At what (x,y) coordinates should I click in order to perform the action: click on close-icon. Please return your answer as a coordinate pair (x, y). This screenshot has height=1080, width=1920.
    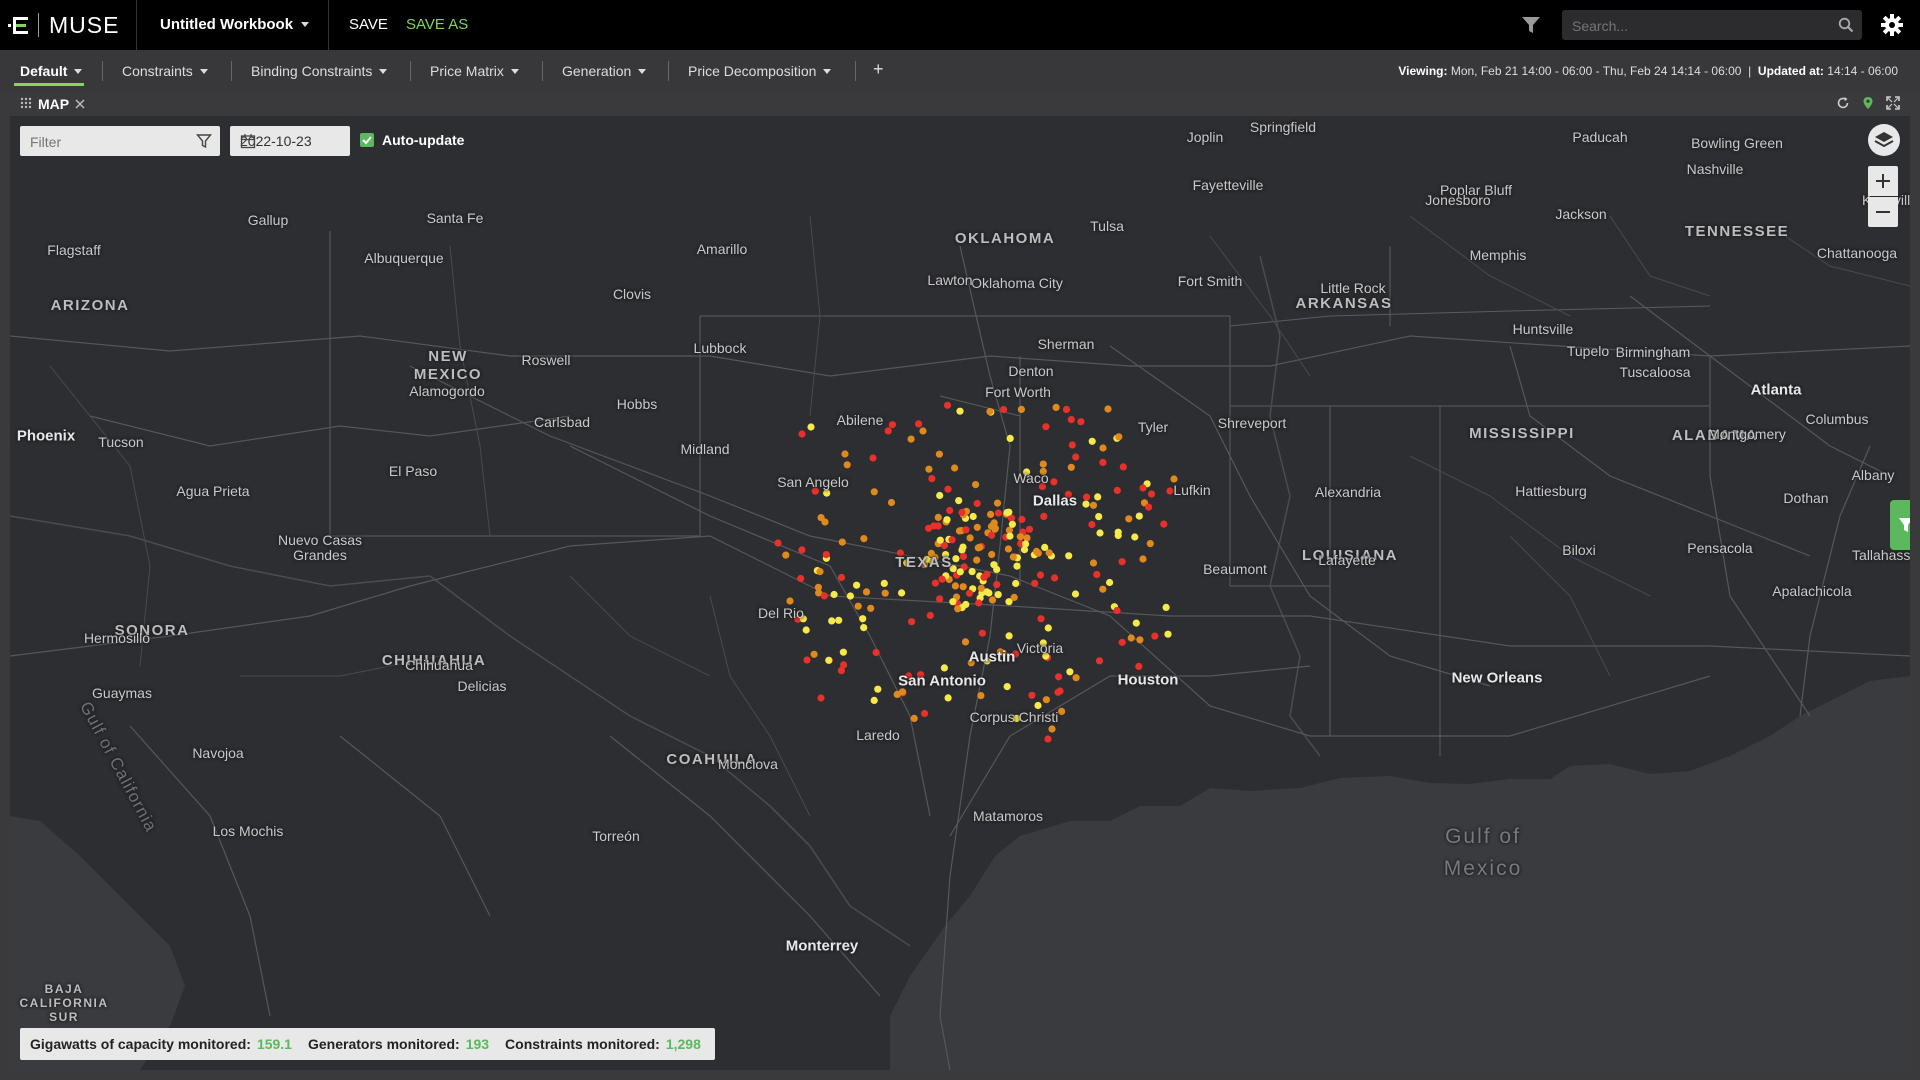
    Looking at the image, I should click on (80, 104).